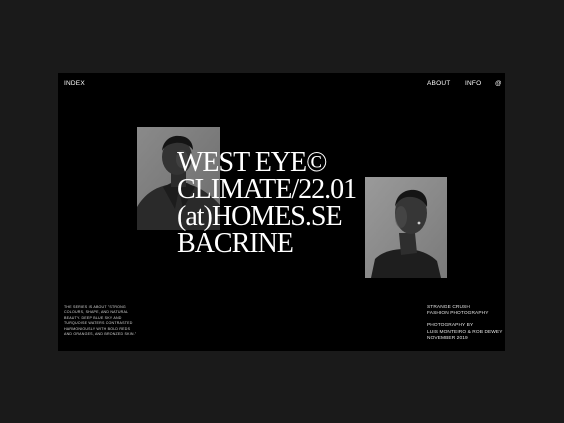  Describe the element at coordinates (498, 83) in the screenshot. I see `nav-contact-link: @` at that location.